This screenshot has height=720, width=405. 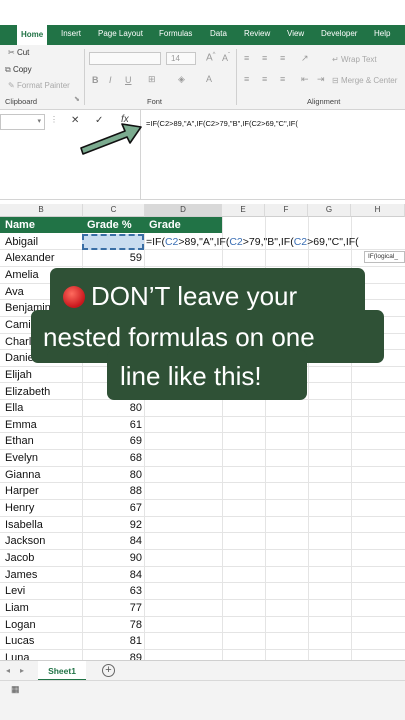 I want to click on copy-button: ⧉ Copy, so click(x=18, y=70).